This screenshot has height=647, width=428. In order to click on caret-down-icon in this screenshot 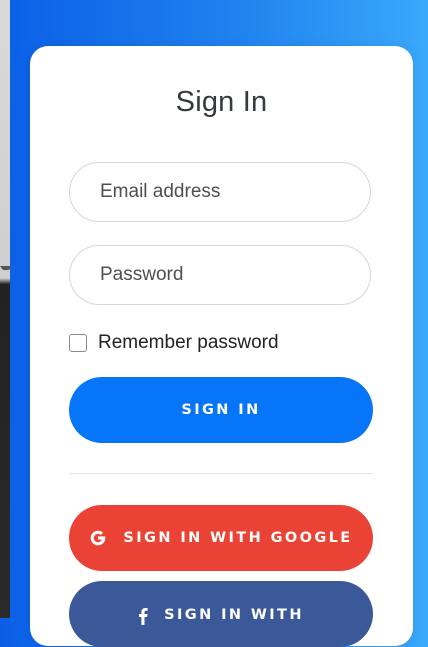, I will do `click(6, 271)`.